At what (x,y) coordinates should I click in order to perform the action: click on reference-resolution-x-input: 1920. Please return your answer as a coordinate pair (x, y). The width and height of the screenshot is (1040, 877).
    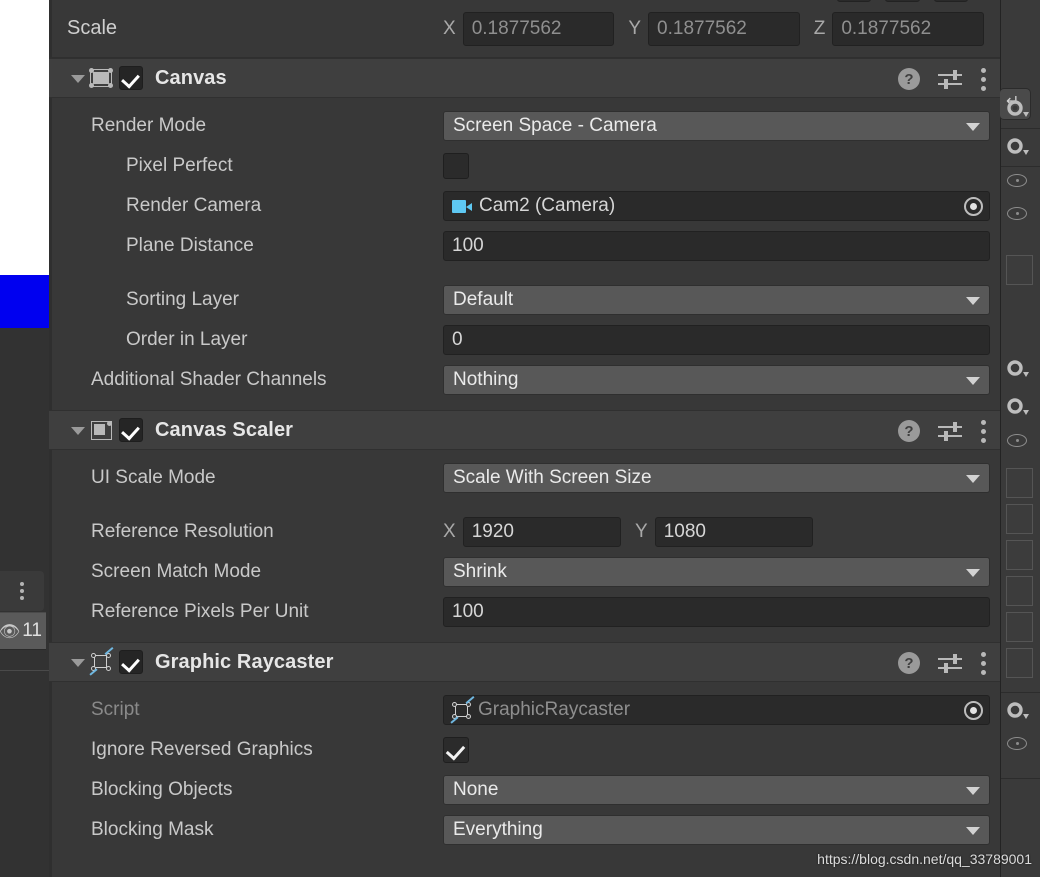
    Looking at the image, I should click on (541, 532).